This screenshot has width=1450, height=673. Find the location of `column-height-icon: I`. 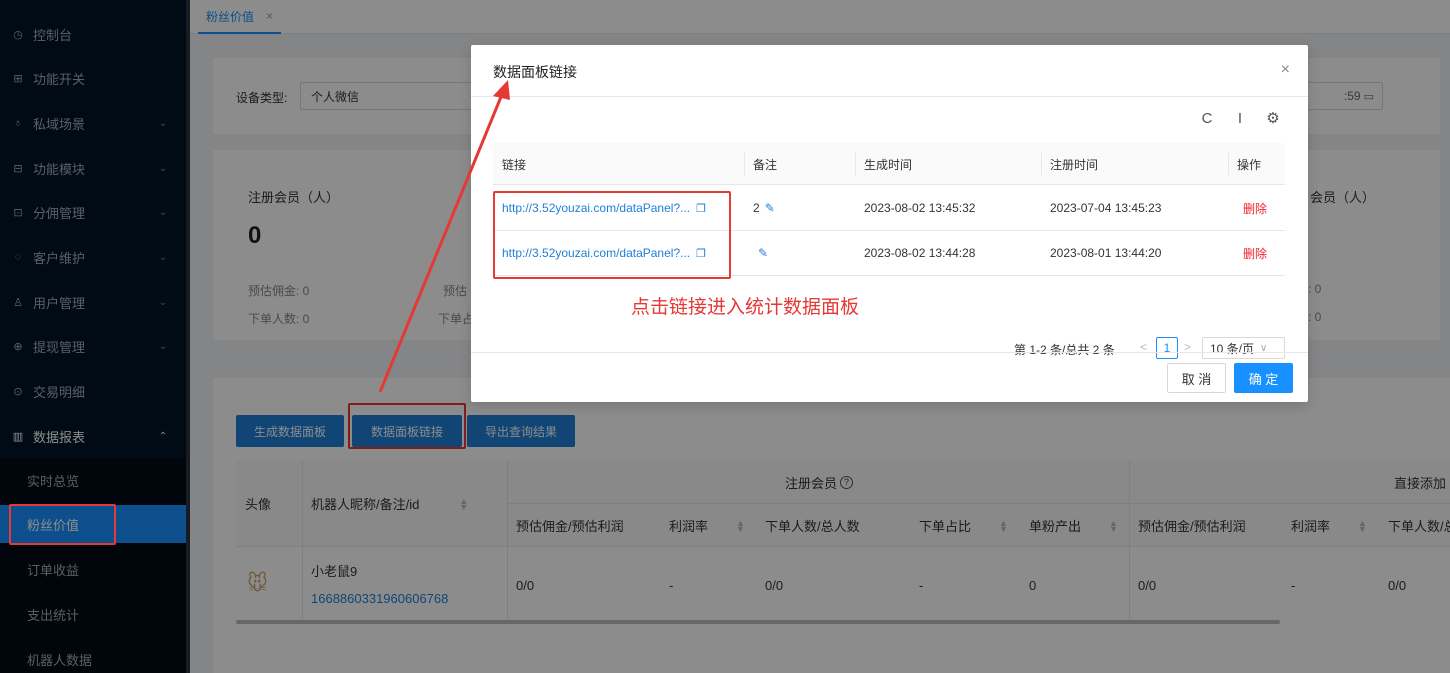

column-height-icon: I is located at coordinates (1240, 118).